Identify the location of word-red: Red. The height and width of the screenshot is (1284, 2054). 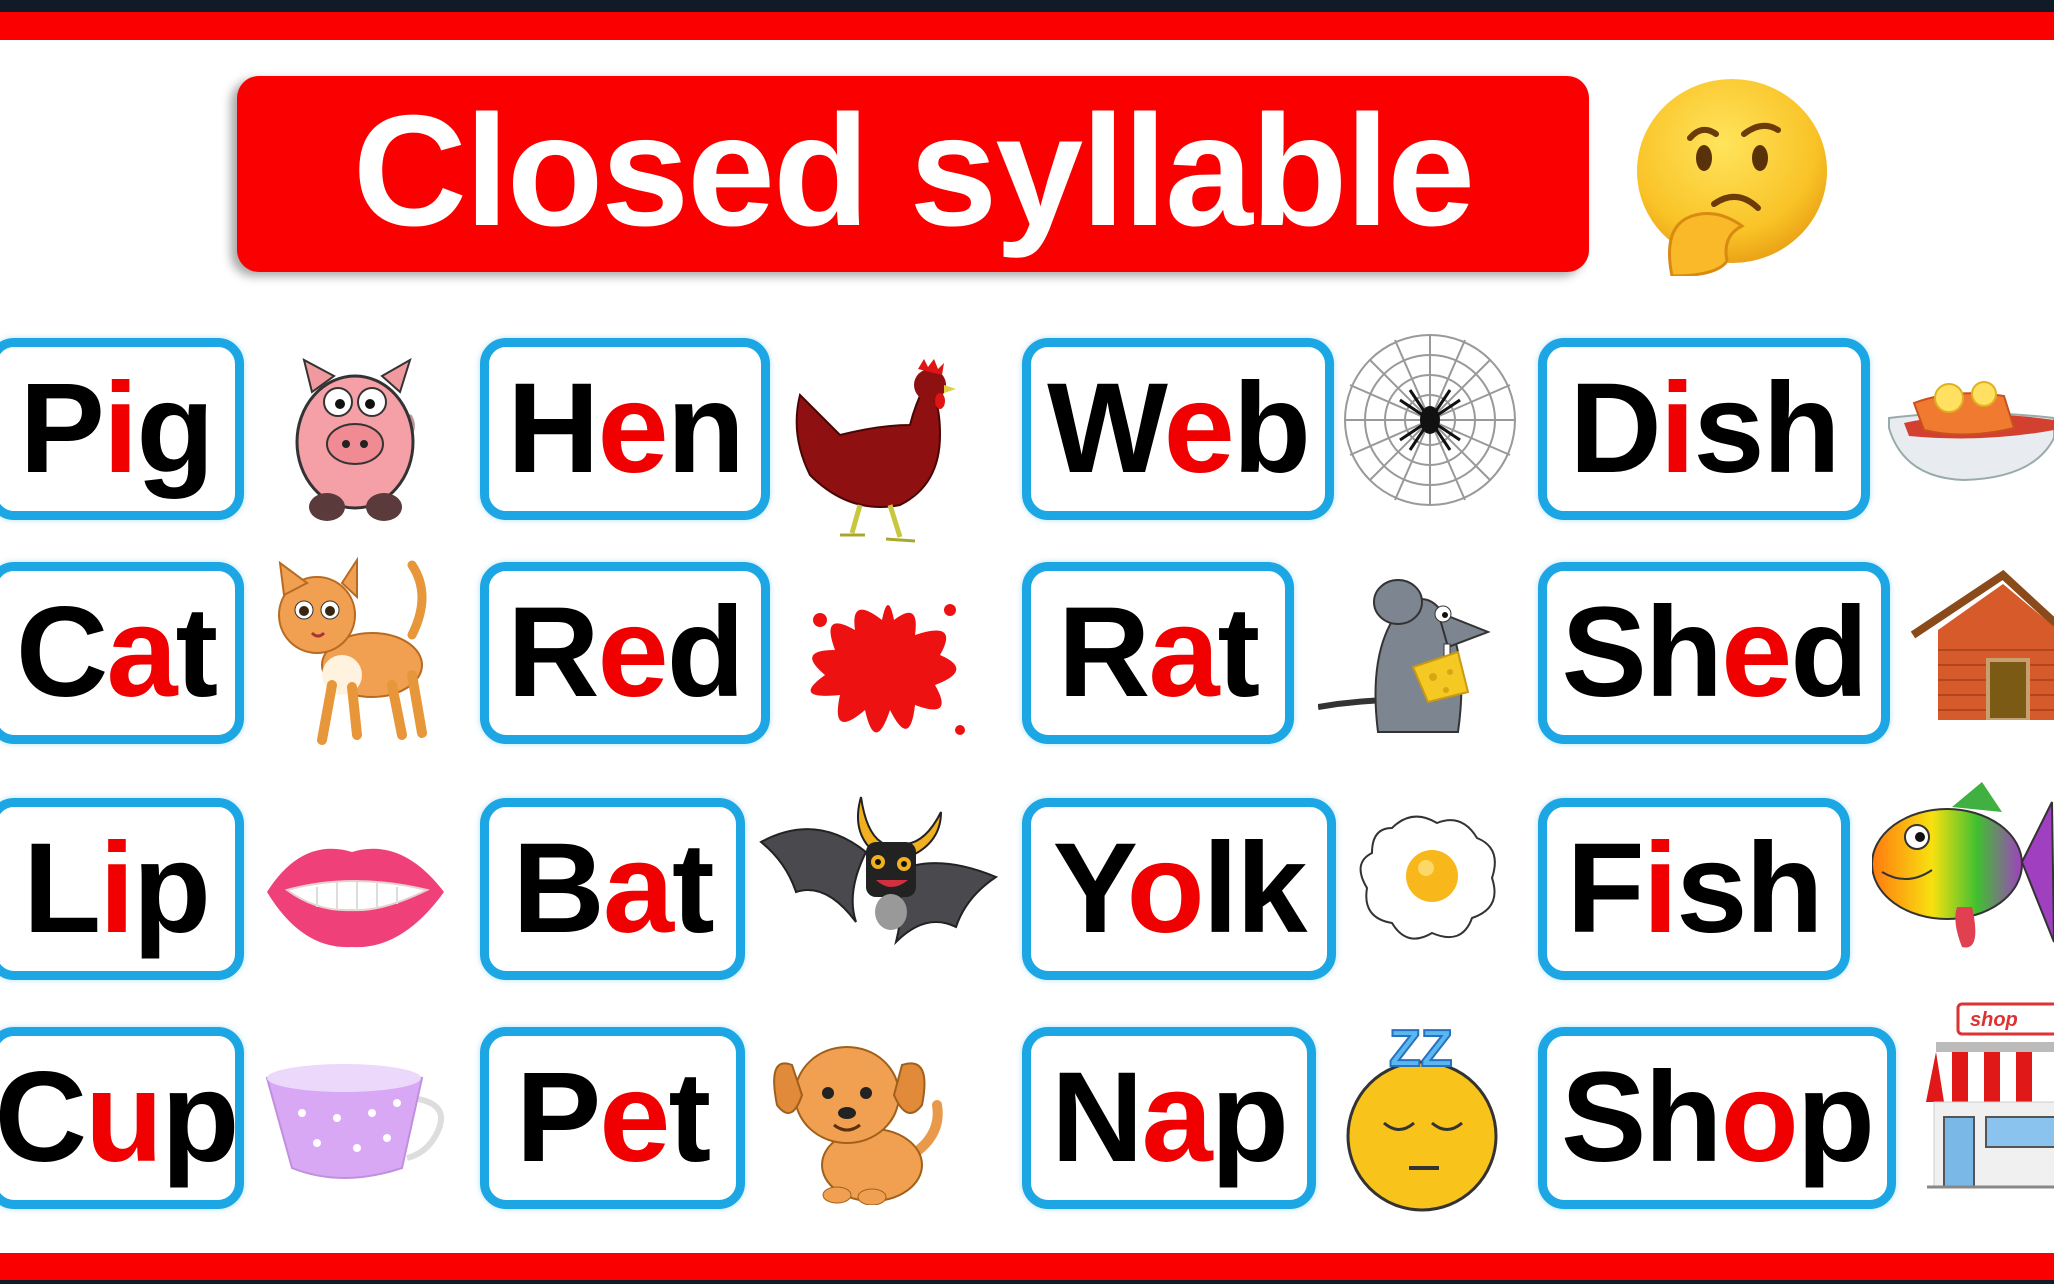
(626, 652).